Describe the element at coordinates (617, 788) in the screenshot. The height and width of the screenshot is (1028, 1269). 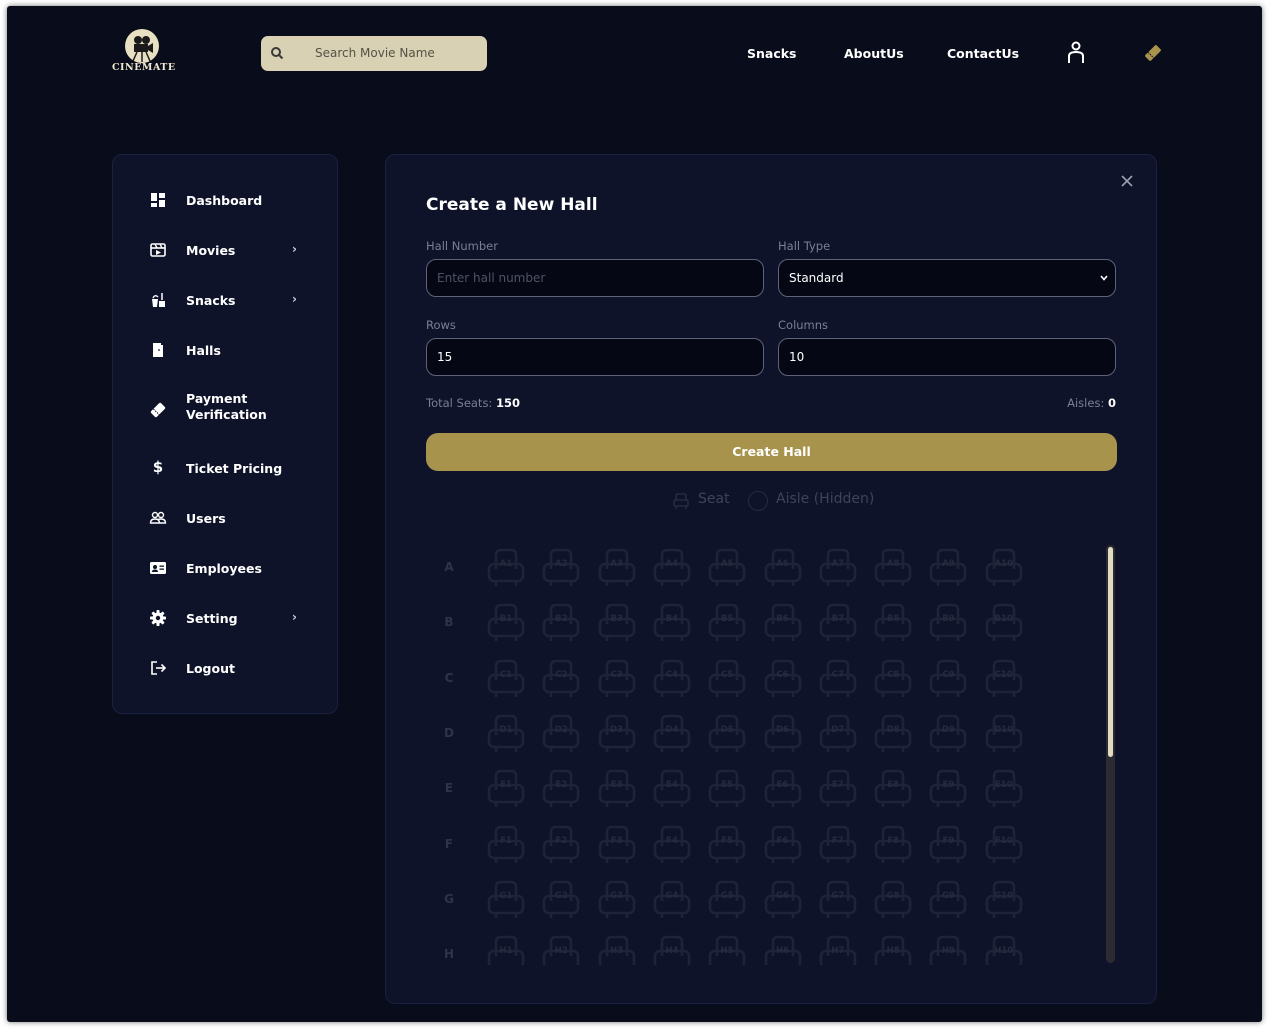
I see `seat-e3: E3` at that location.